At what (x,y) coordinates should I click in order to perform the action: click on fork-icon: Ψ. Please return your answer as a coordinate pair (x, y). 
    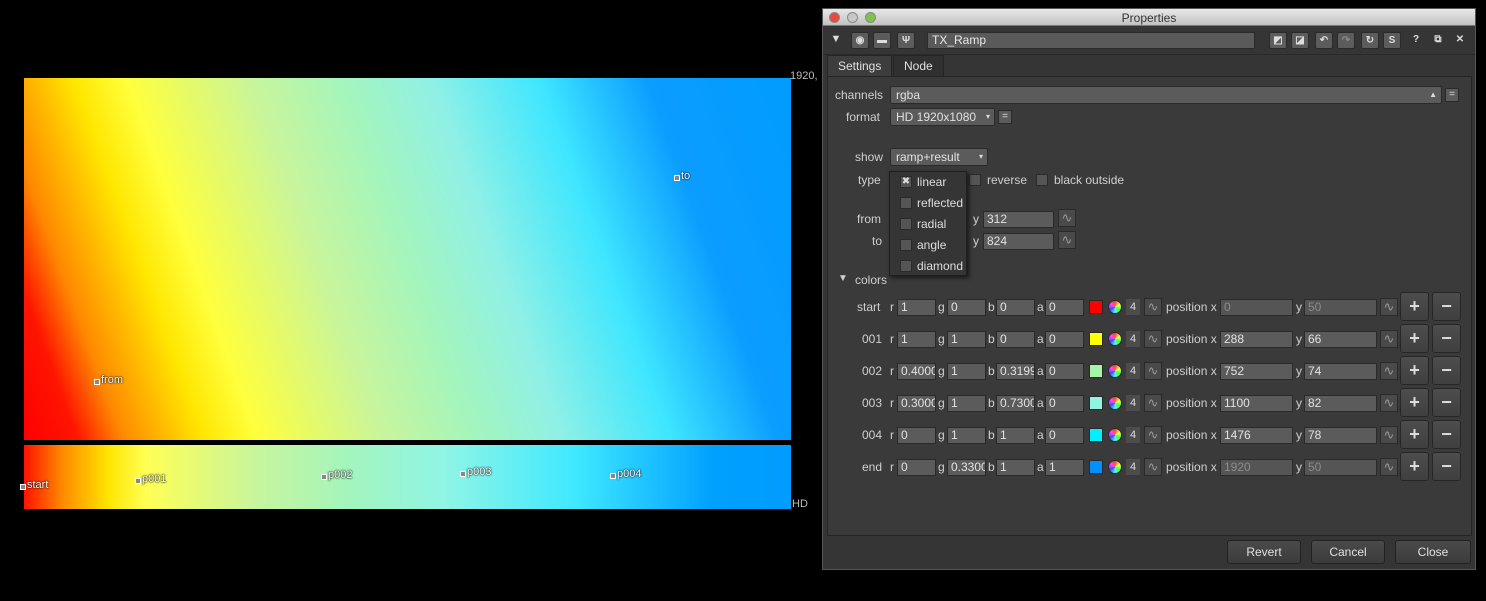
    Looking at the image, I should click on (906, 40).